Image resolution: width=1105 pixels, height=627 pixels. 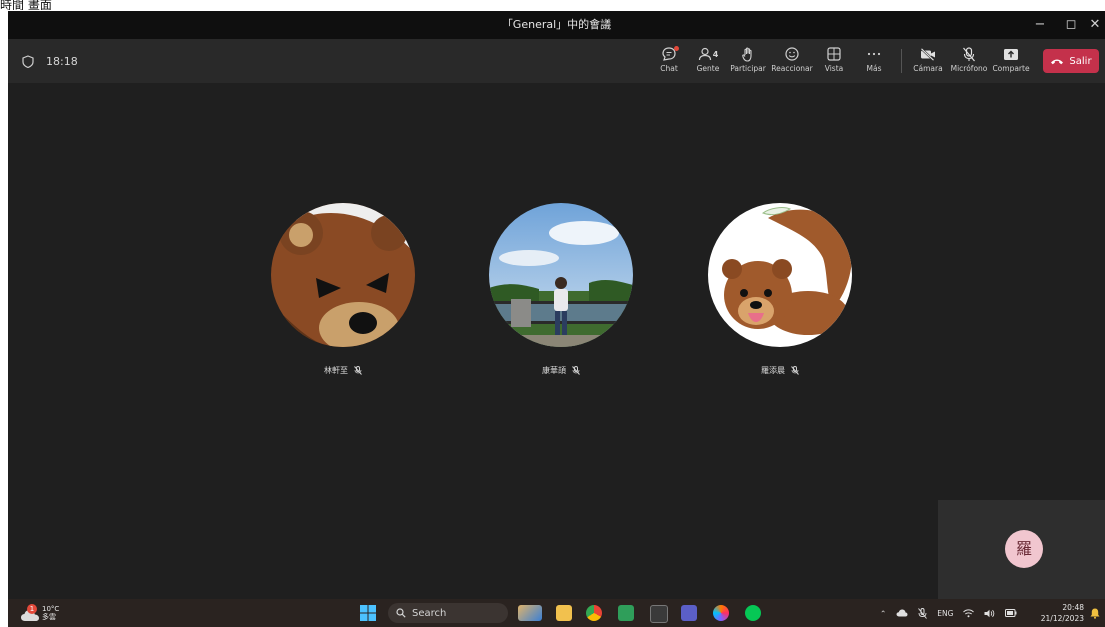 What do you see at coordinates (746, 54) in the screenshot?
I see `hand-icon` at bounding box center [746, 54].